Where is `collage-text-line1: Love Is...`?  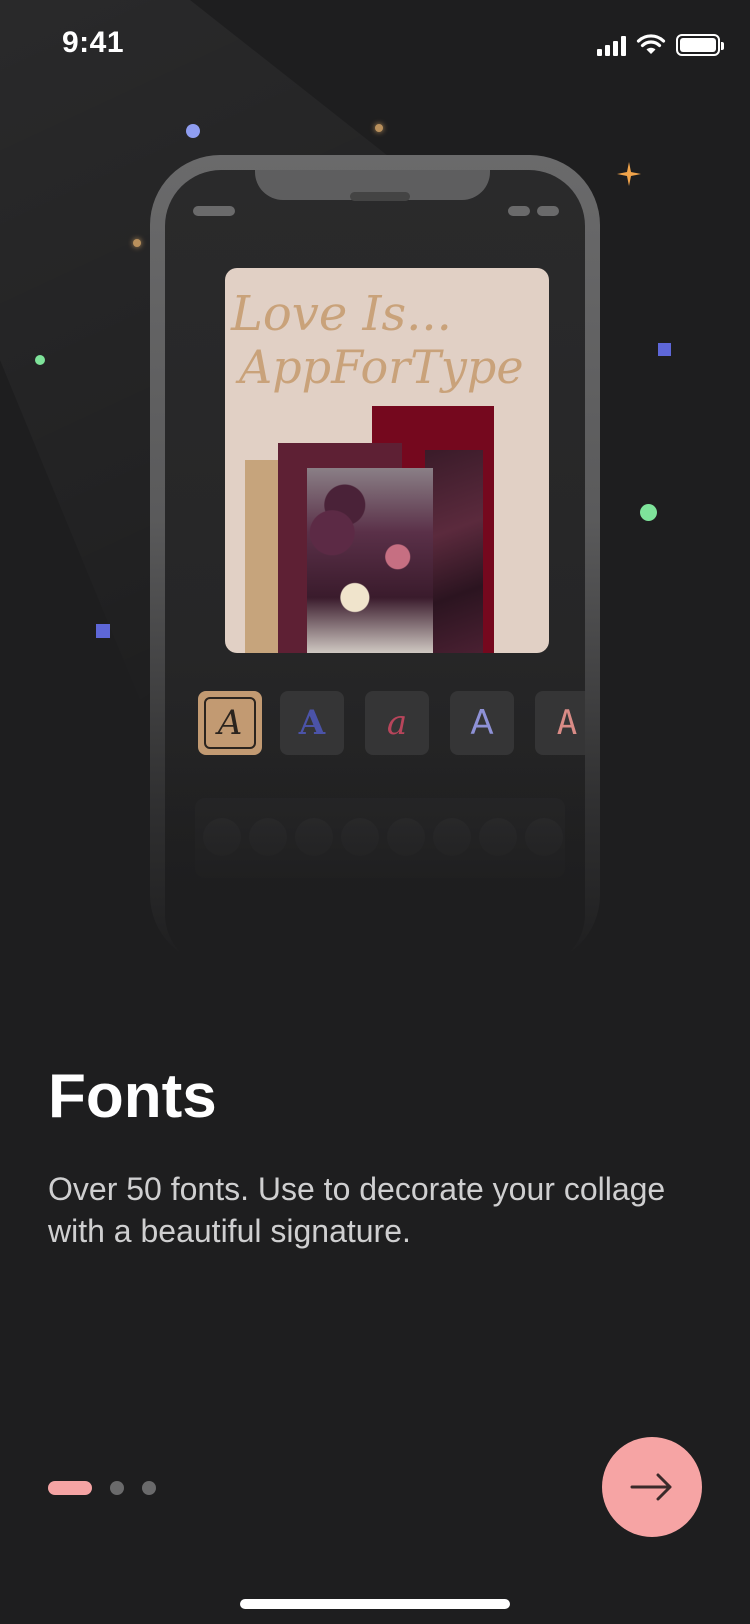 collage-text-line1: Love Is... is located at coordinates (341, 314).